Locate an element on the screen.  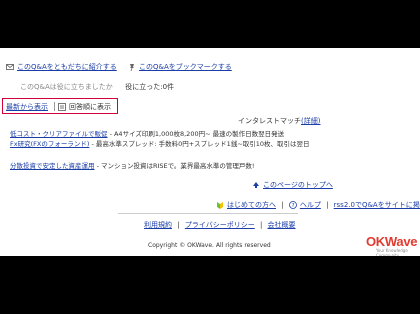
page-top-row: このページのトップへ is located at coordinates (292, 185).